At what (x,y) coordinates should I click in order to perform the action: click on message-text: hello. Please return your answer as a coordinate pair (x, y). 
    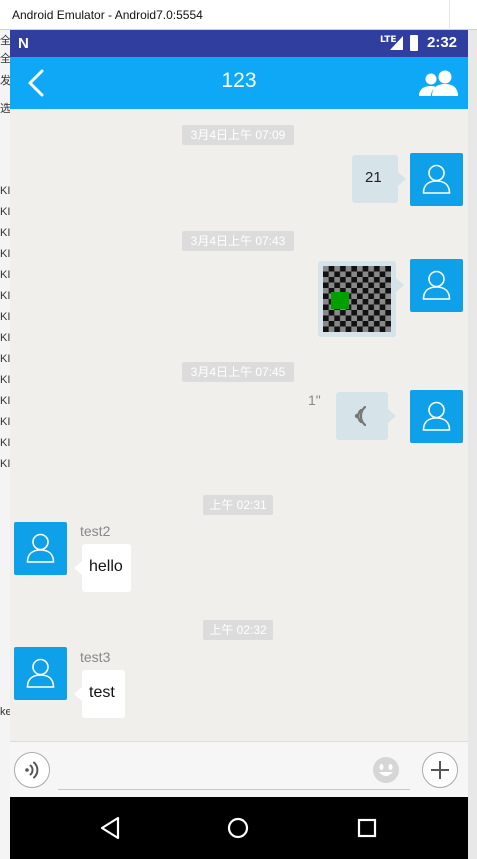
    Looking at the image, I should click on (106, 566).